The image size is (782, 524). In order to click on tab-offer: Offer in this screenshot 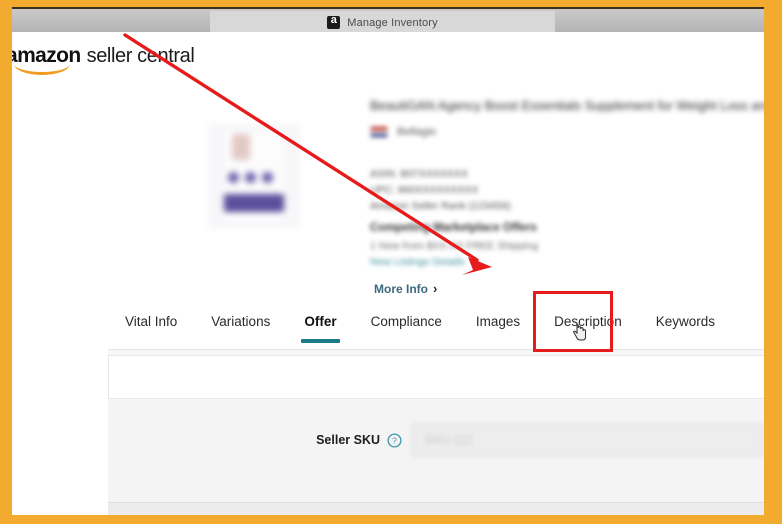, I will do `click(320, 323)`.